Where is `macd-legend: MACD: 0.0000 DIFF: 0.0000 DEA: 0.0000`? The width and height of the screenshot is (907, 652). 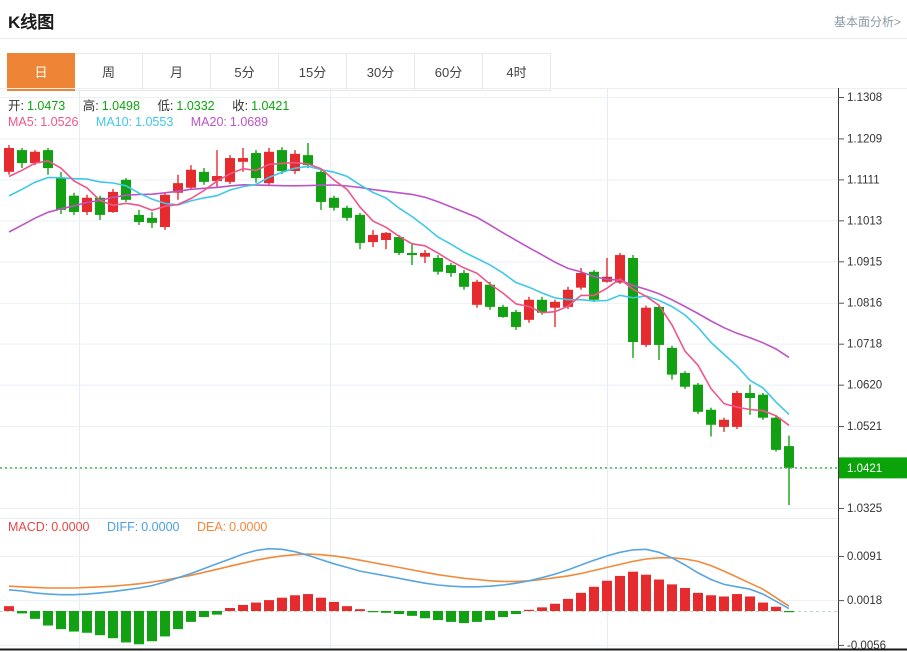
macd-legend: MACD: 0.0000 DIFF: 0.0000 DEA: 0.0000 is located at coordinates (139, 527).